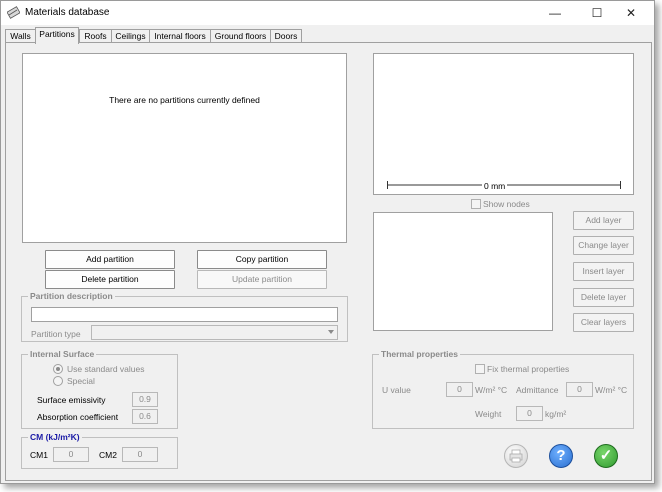  What do you see at coordinates (145, 399) in the screenshot?
I see `surface-emissivity-input: 0.9` at bounding box center [145, 399].